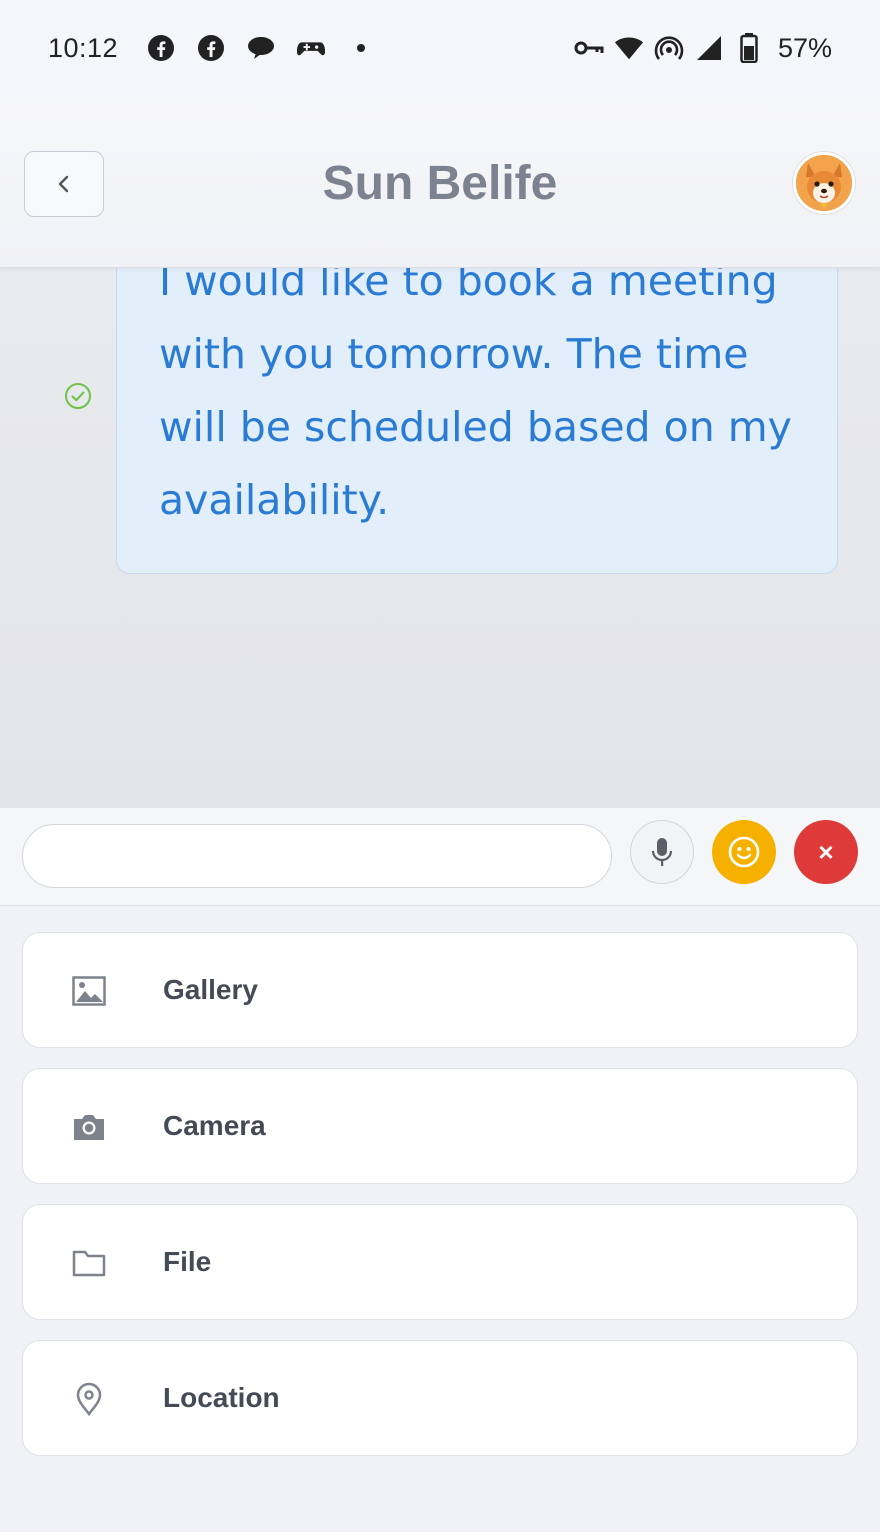 Image resolution: width=880 pixels, height=1532 pixels. What do you see at coordinates (221, 1397) in the screenshot?
I see `attach-label: Location` at bounding box center [221, 1397].